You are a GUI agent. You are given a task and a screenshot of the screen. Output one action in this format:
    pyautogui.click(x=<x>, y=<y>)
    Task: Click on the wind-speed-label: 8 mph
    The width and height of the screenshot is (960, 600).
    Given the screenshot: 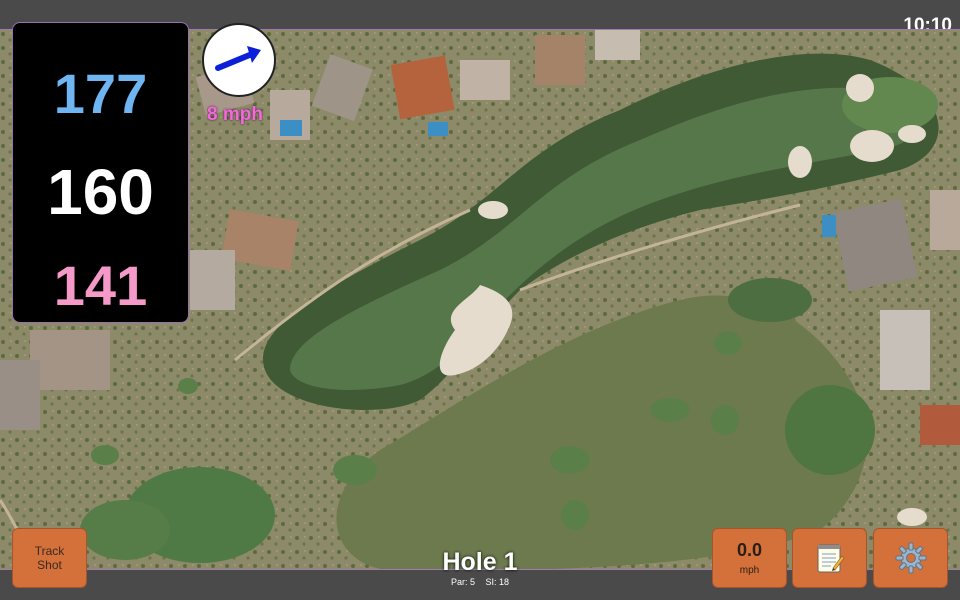 What is the action you would take?
    pyautogui.click(x=235, y=114)
    